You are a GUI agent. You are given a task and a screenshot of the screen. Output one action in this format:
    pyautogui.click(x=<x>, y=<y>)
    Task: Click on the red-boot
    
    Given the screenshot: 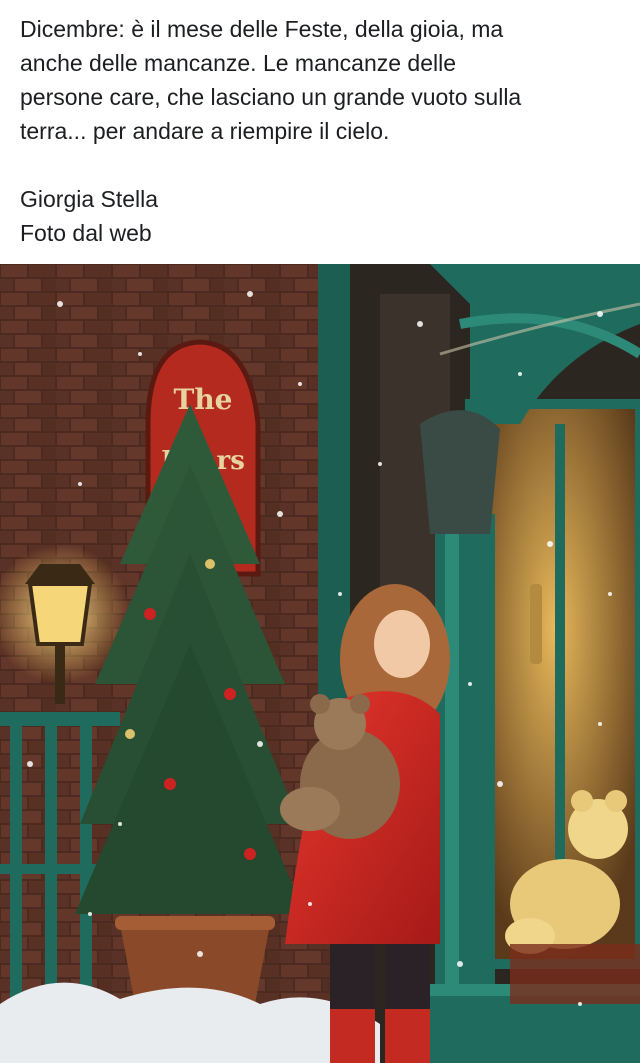 What is the action you would take?
    pyautogui.click(x=352, y=1036)
    